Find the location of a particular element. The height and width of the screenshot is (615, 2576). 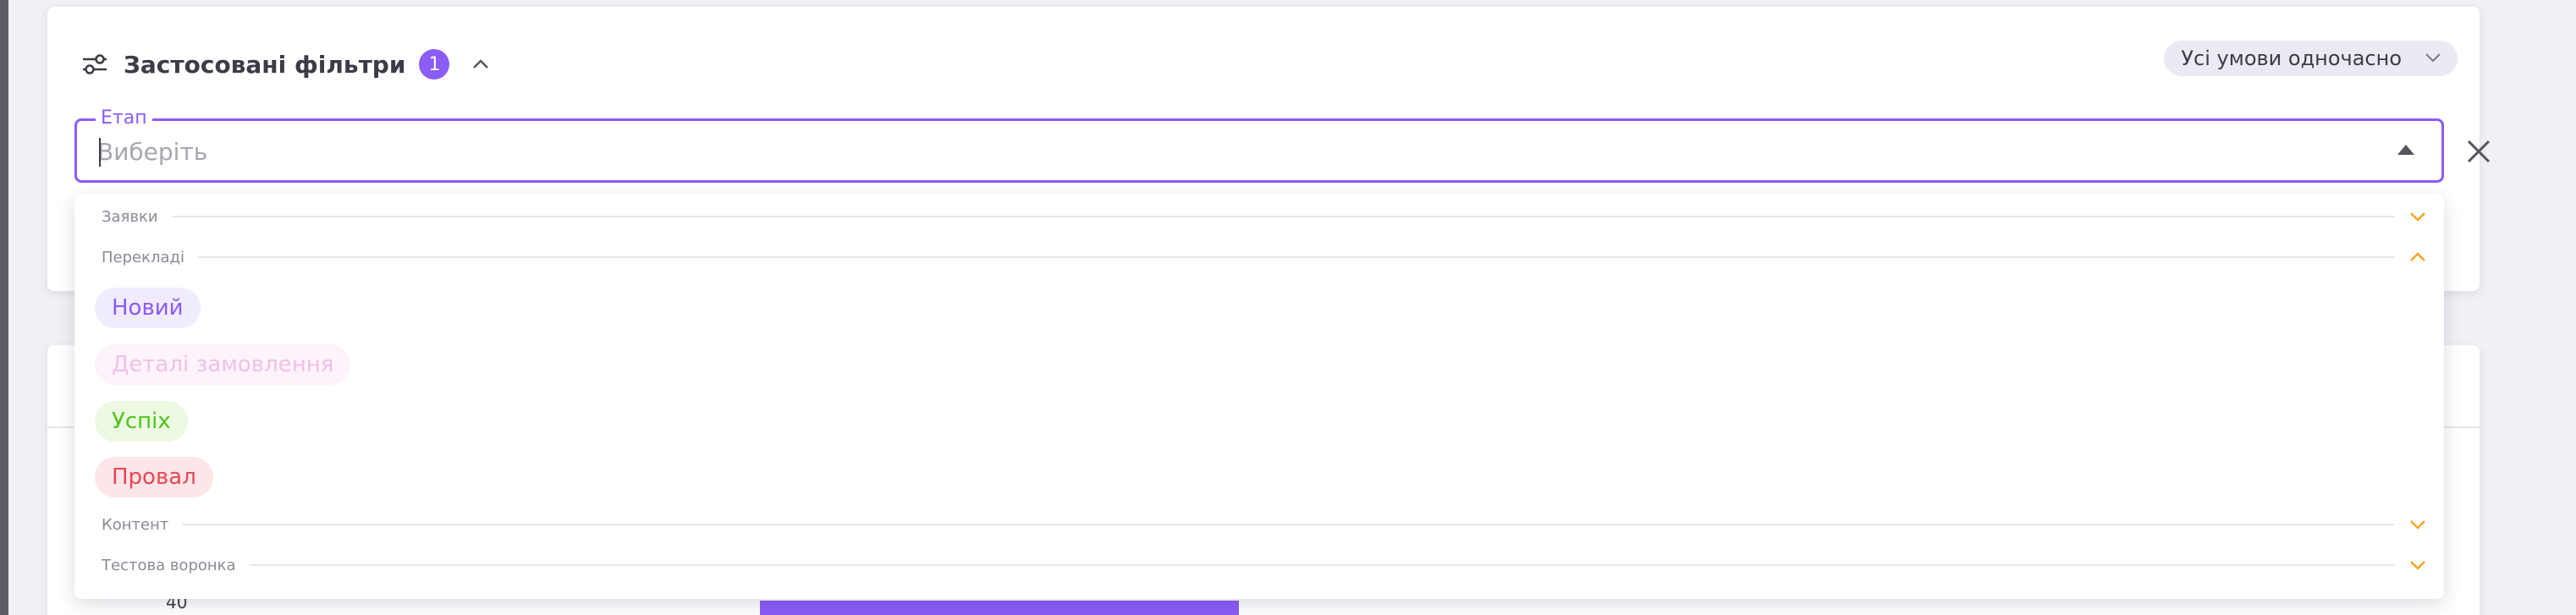

group-label: Заявки is located at coordinates (130, 216).